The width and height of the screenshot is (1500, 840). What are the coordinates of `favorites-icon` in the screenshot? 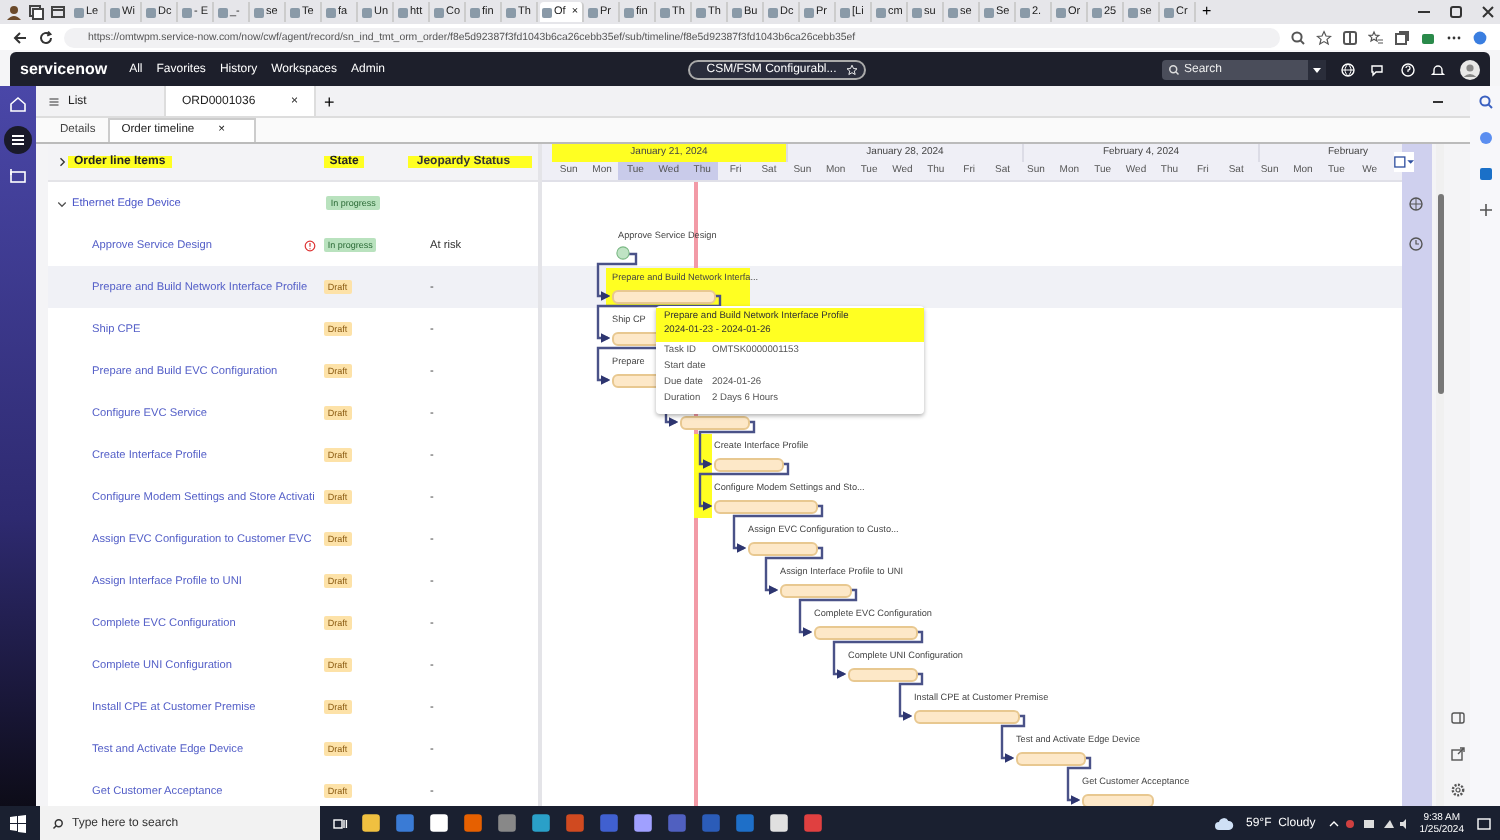 It's located at (1376, 37).